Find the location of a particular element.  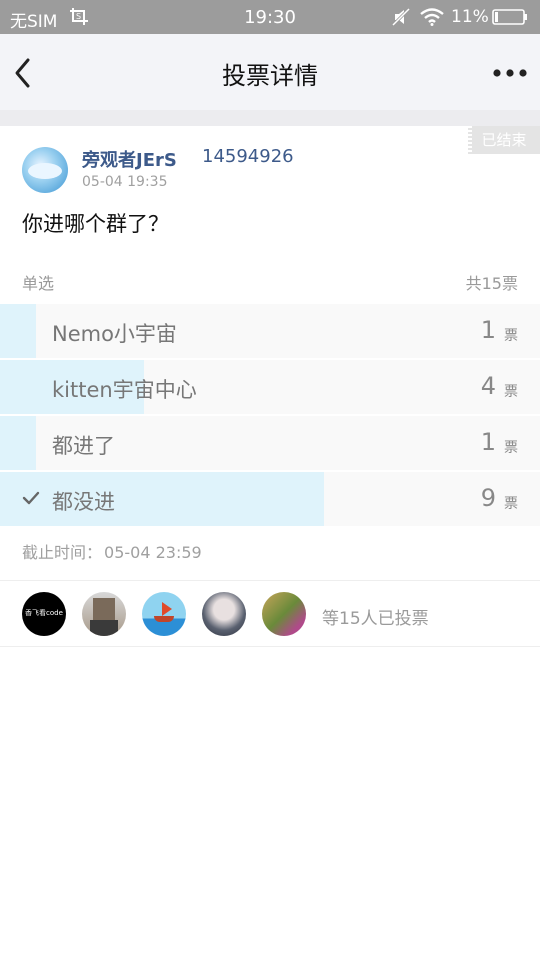

vote-option-label: 都进了 is located at coordinates (83, 446).